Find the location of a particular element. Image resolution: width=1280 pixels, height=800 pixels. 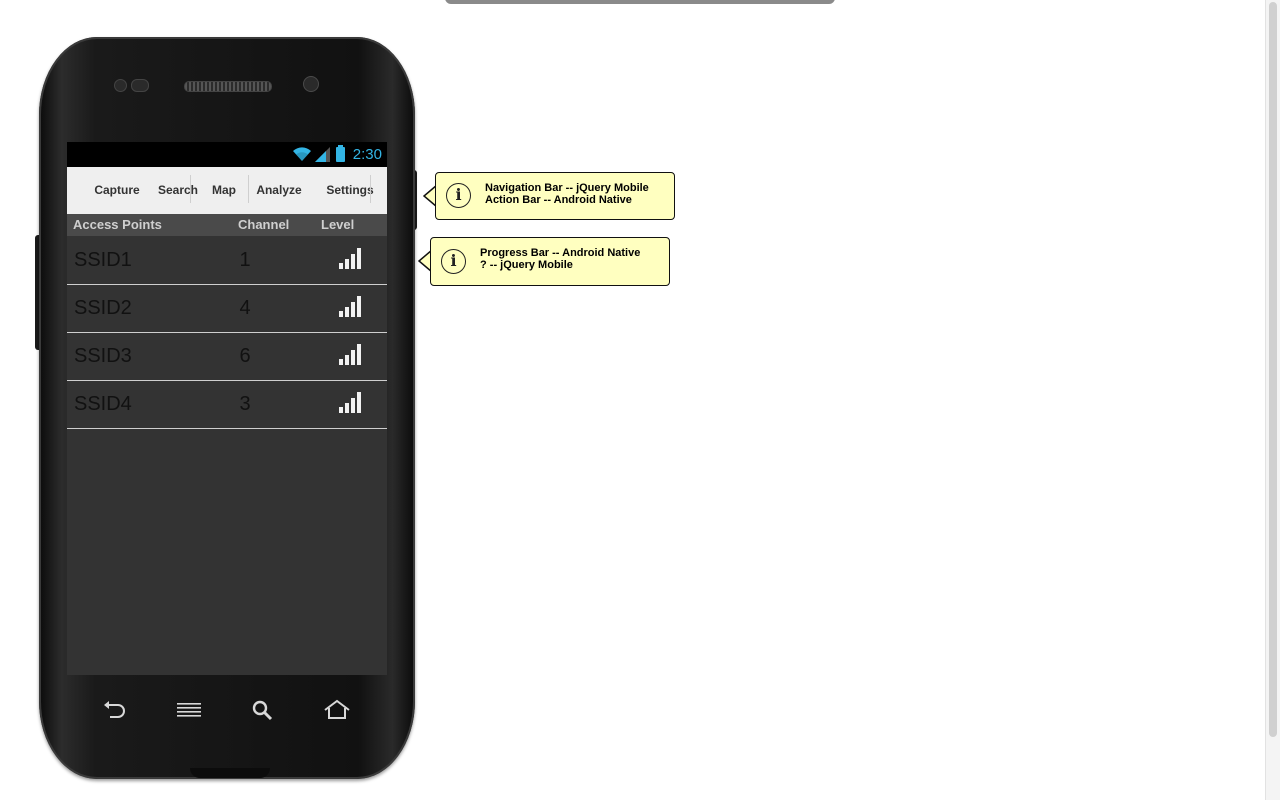

nav-settings: Settings is located at coordinates (350, 190).